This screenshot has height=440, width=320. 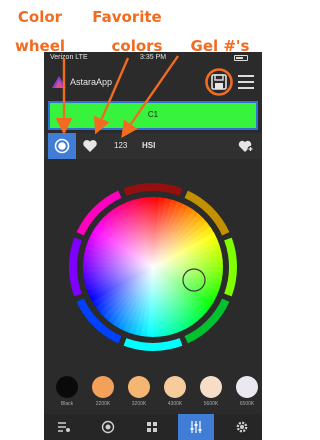 I want to click on heart-plus-icon, so click(x=246, y=146).